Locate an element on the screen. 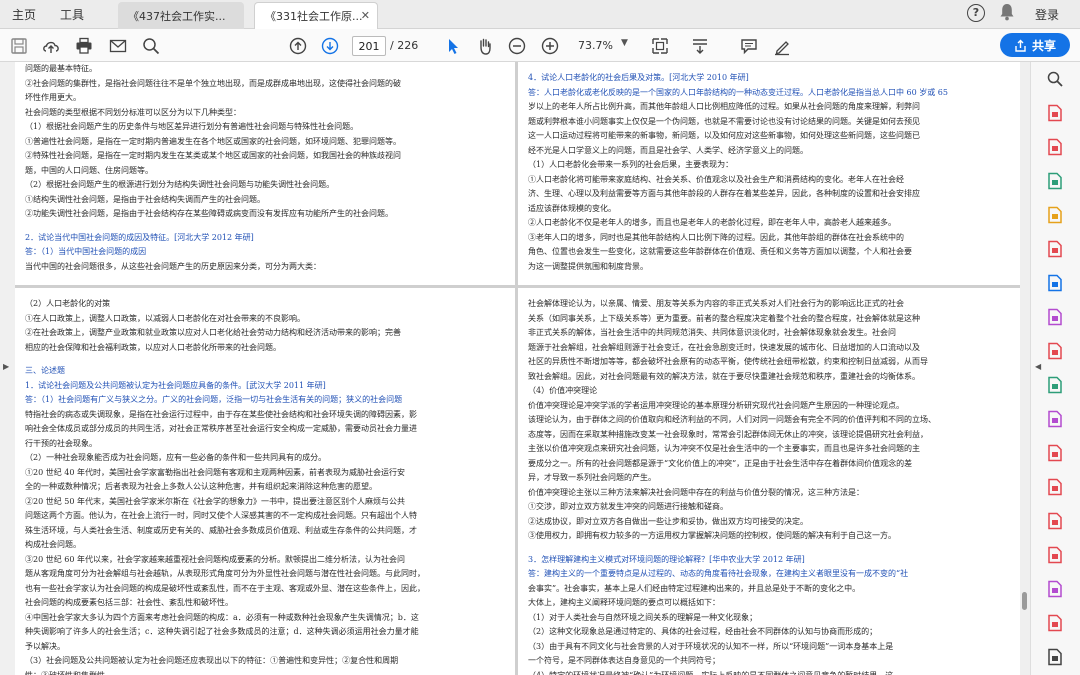 This screenshot has width=1080, height=675. text-line: 坏性作用更大。 is located at coordinates (53, 97).